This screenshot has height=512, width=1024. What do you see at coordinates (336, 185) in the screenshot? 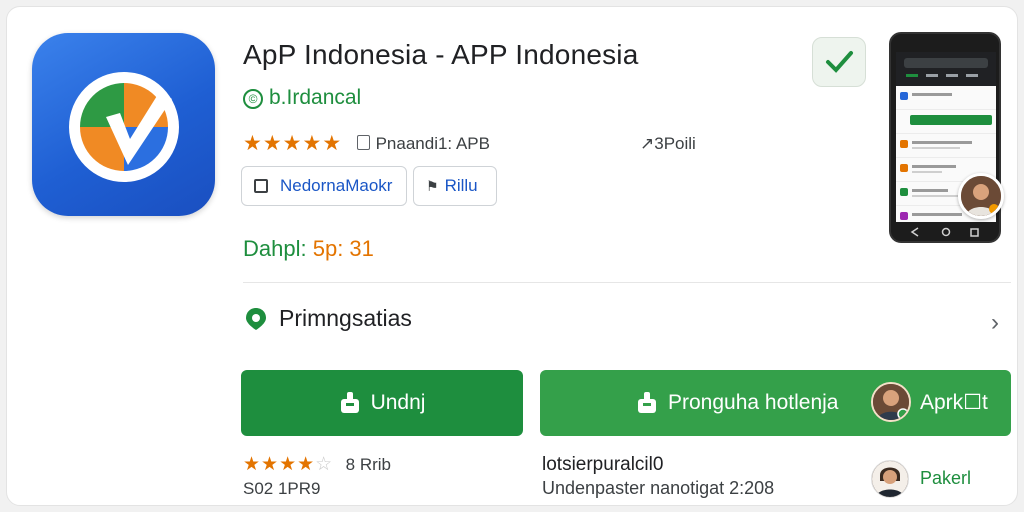
I see `category-chip-label: NedornaMaokr` at bounding box center [336, 185].